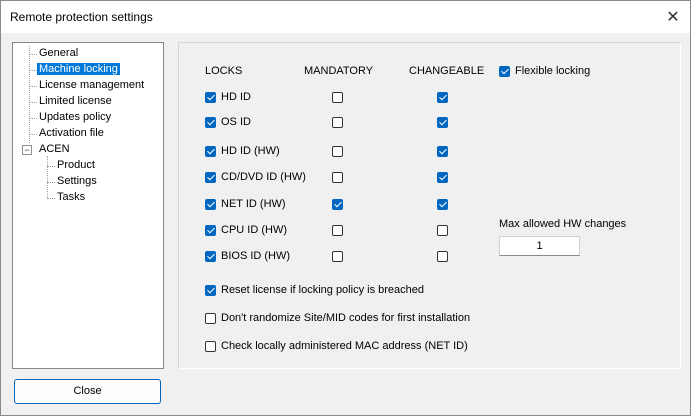 This screenshot has height=416, width=691. I want to click on tree-item-activation-file: Activation file, so click(71, 133).